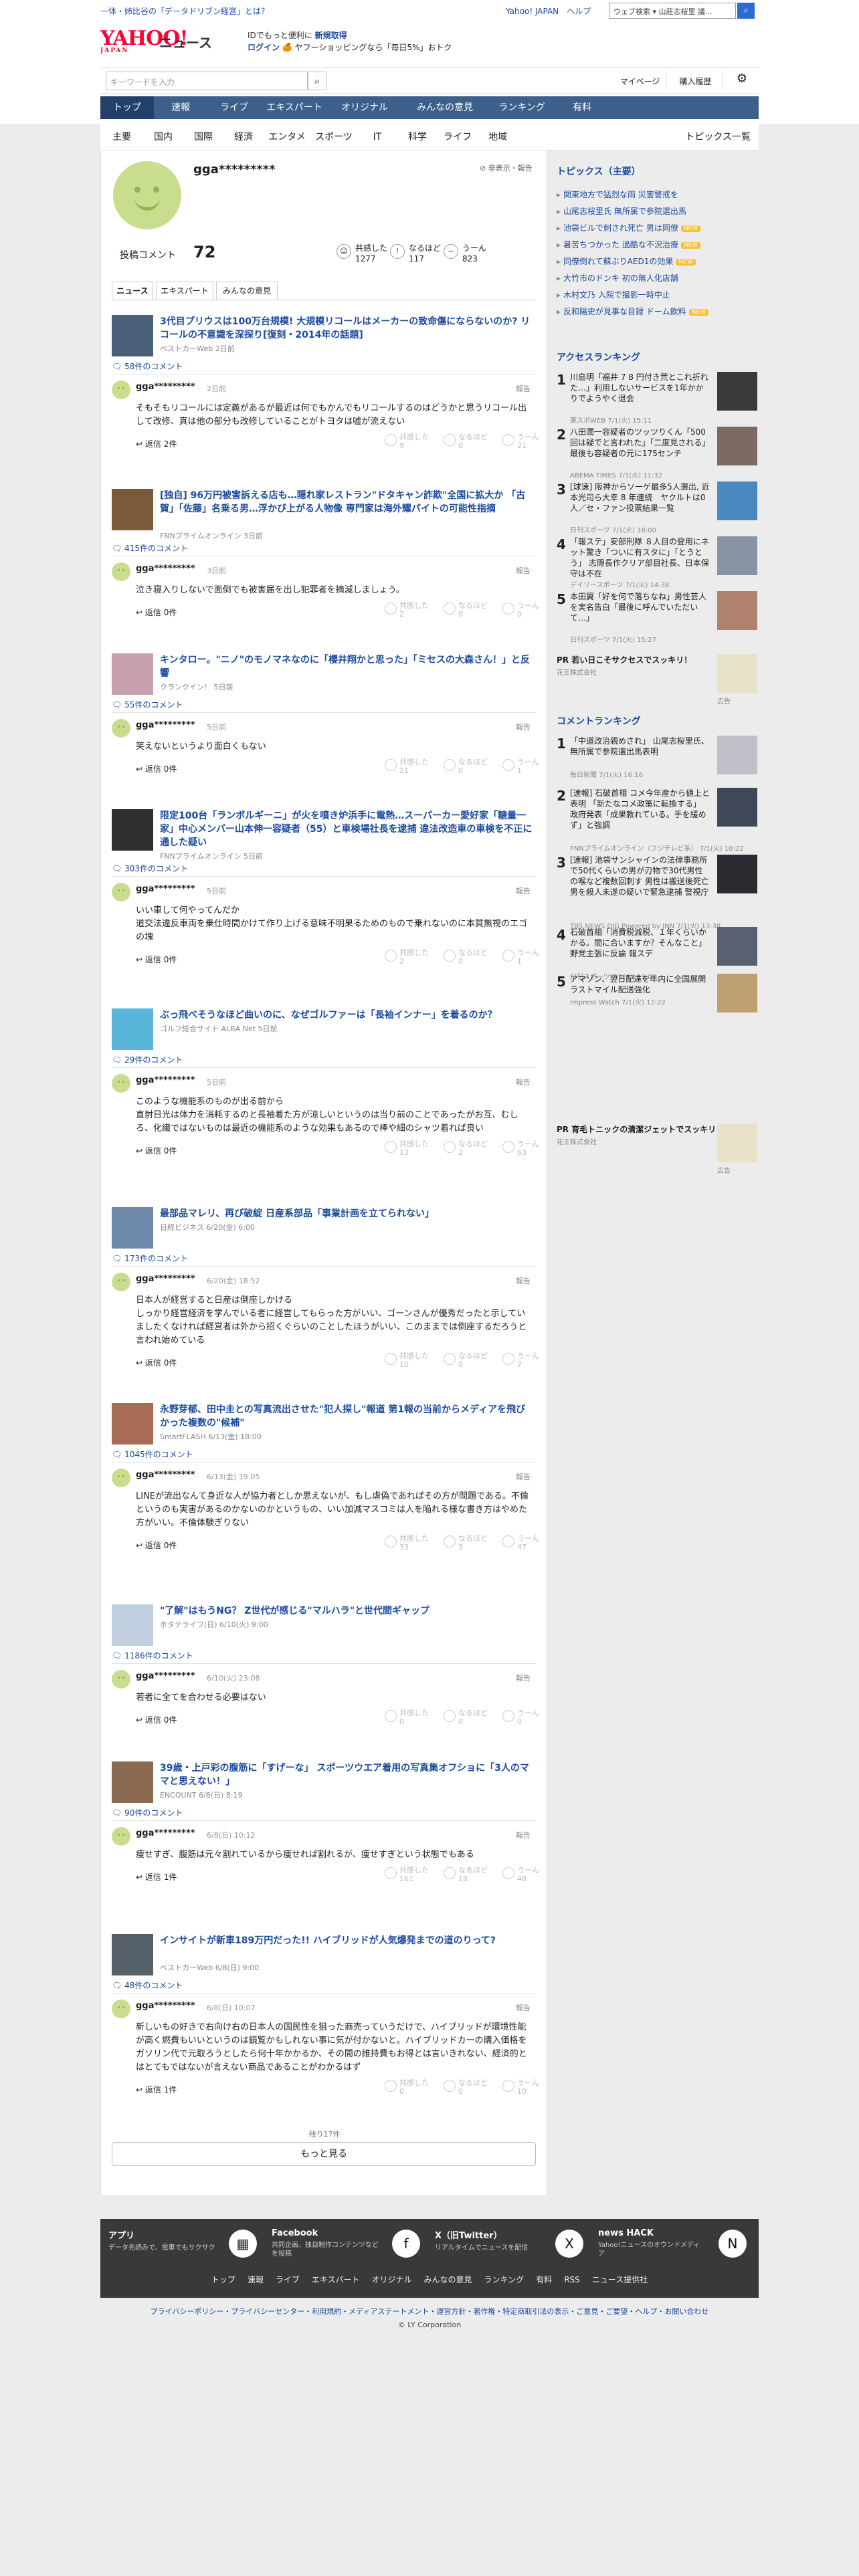 This screenshot has width=859, height=2576. Describe the element at coordinates (347, 1940) in the screenshot. I see `article-title: インサイトが新車189万円だった!! ハイブリッドが人気爆発までの道のりって?` at that location.